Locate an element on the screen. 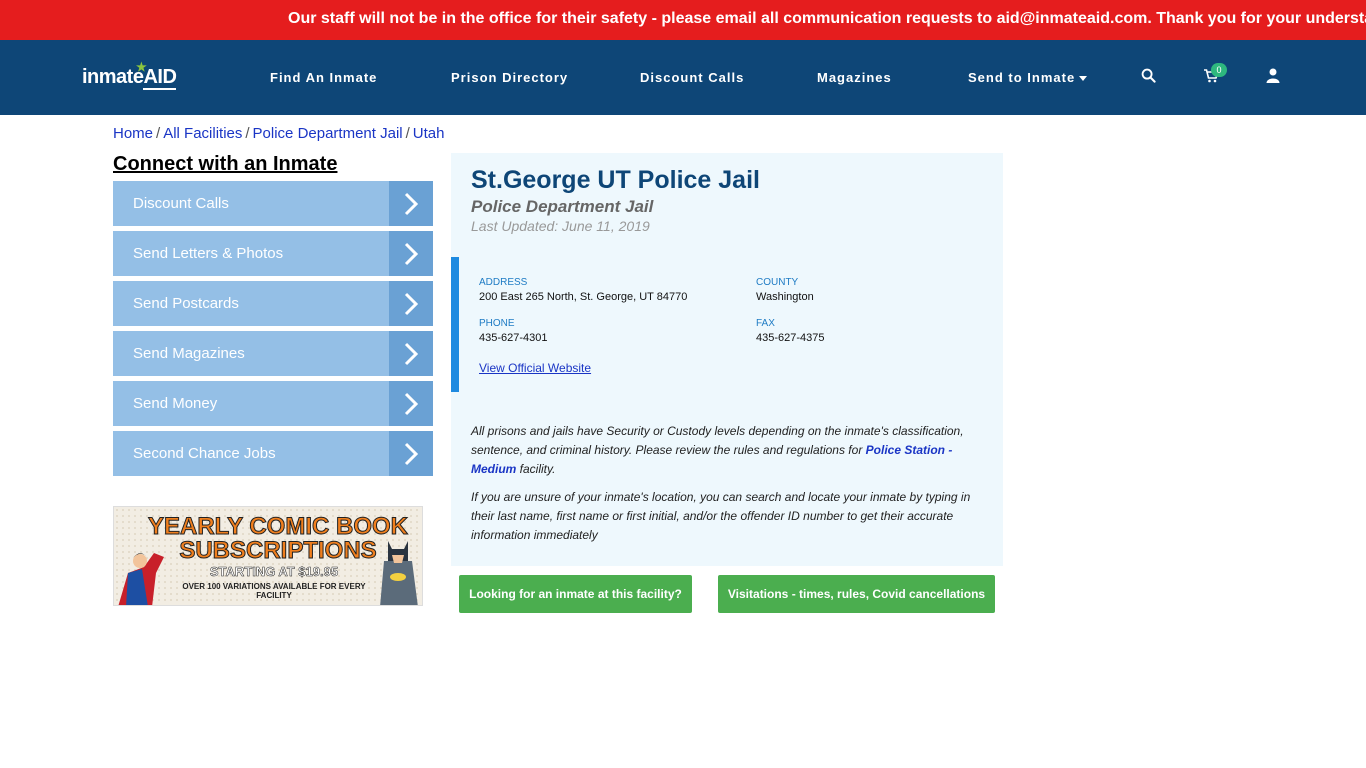 This screenshot has width=1366, height=768. sidebar-item-label: Send Postcards is located at coordinates (186, 303).